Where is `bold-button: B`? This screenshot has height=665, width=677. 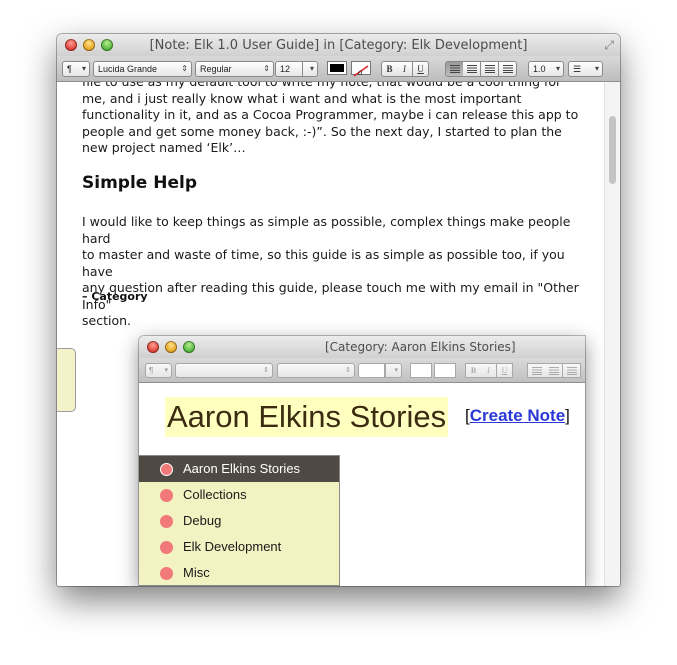 bold-button: B is located at coordinates (389, 69).